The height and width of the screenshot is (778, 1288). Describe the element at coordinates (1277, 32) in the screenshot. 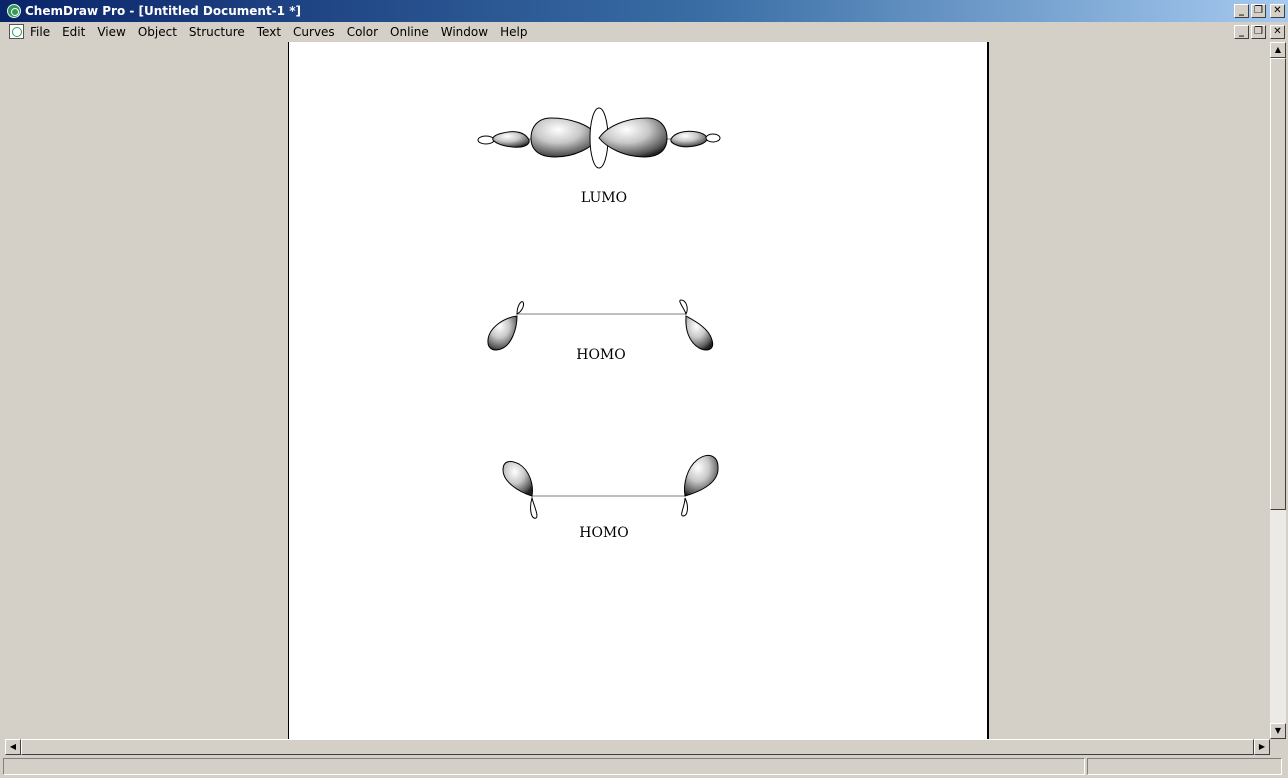

I see `doc-close-button: ✕` at that location.